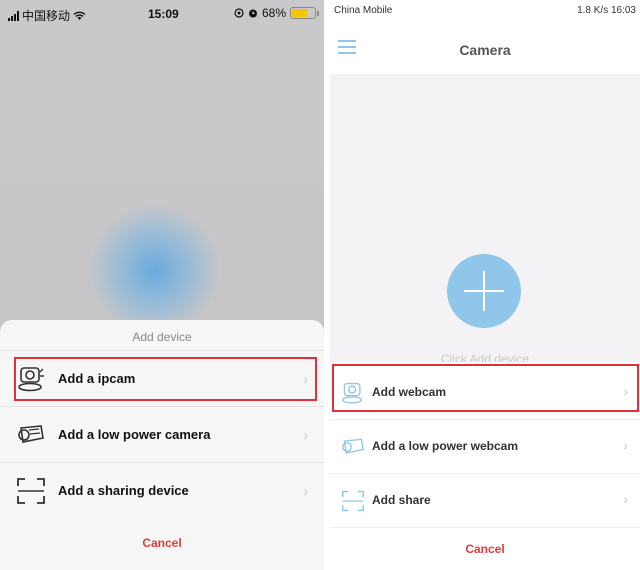 This screenshot has height=570, width=640. I want to click on clock: 15:09, so click(163, 14).